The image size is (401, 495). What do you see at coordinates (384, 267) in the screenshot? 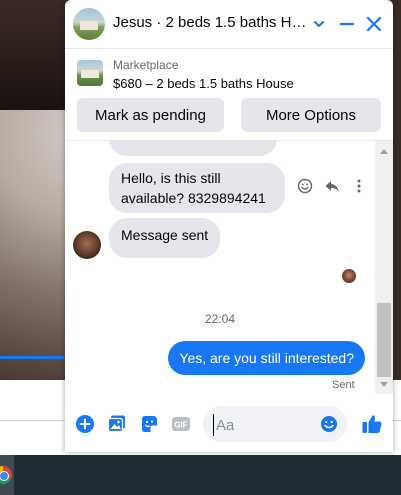
I see `scrollbar` at bounding box center [384, 267].